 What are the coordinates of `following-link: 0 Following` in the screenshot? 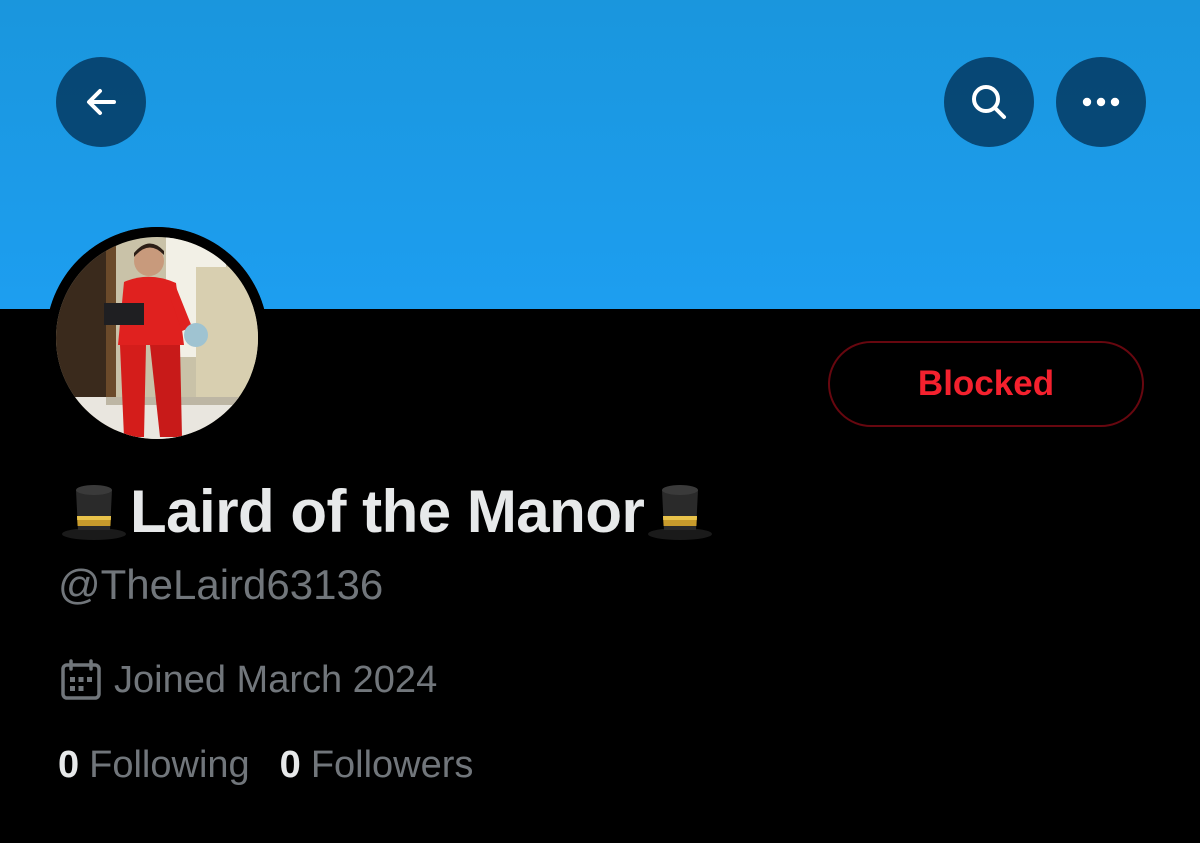 It's located at (154, 765).